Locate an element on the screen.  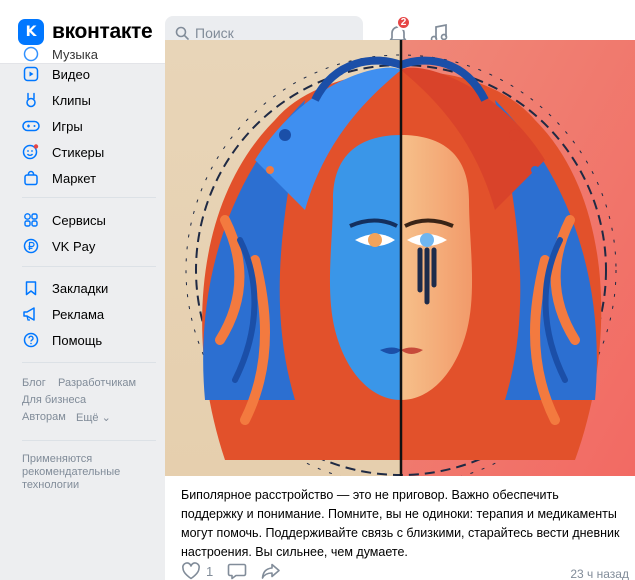
sidebar-item-games: Игры is located at coordinates (52, 126).